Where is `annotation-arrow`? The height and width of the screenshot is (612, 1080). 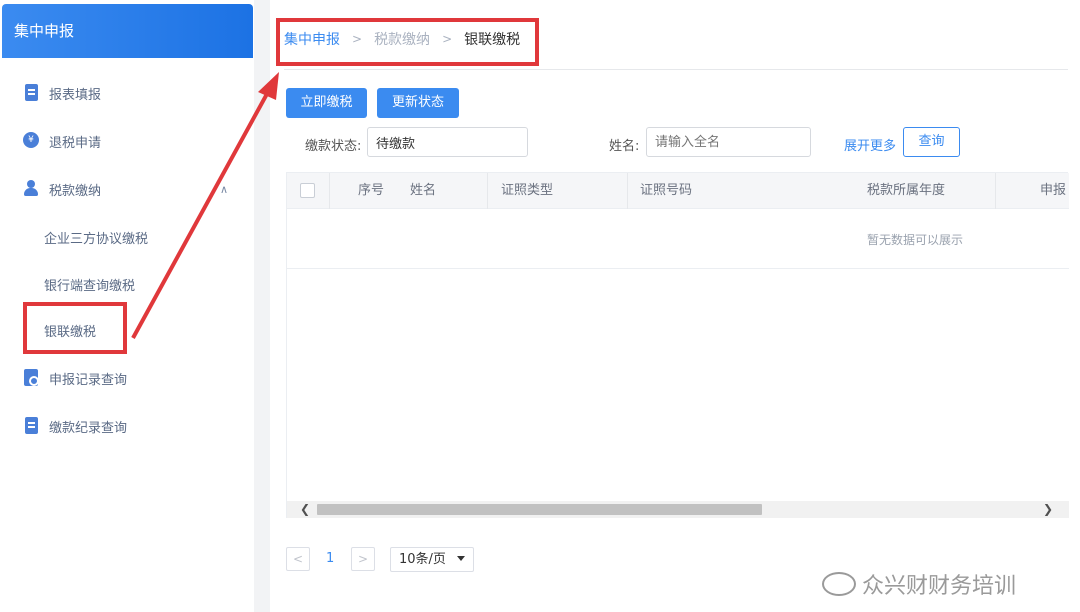 annotation-arrow is located at coordinates (205, 205).